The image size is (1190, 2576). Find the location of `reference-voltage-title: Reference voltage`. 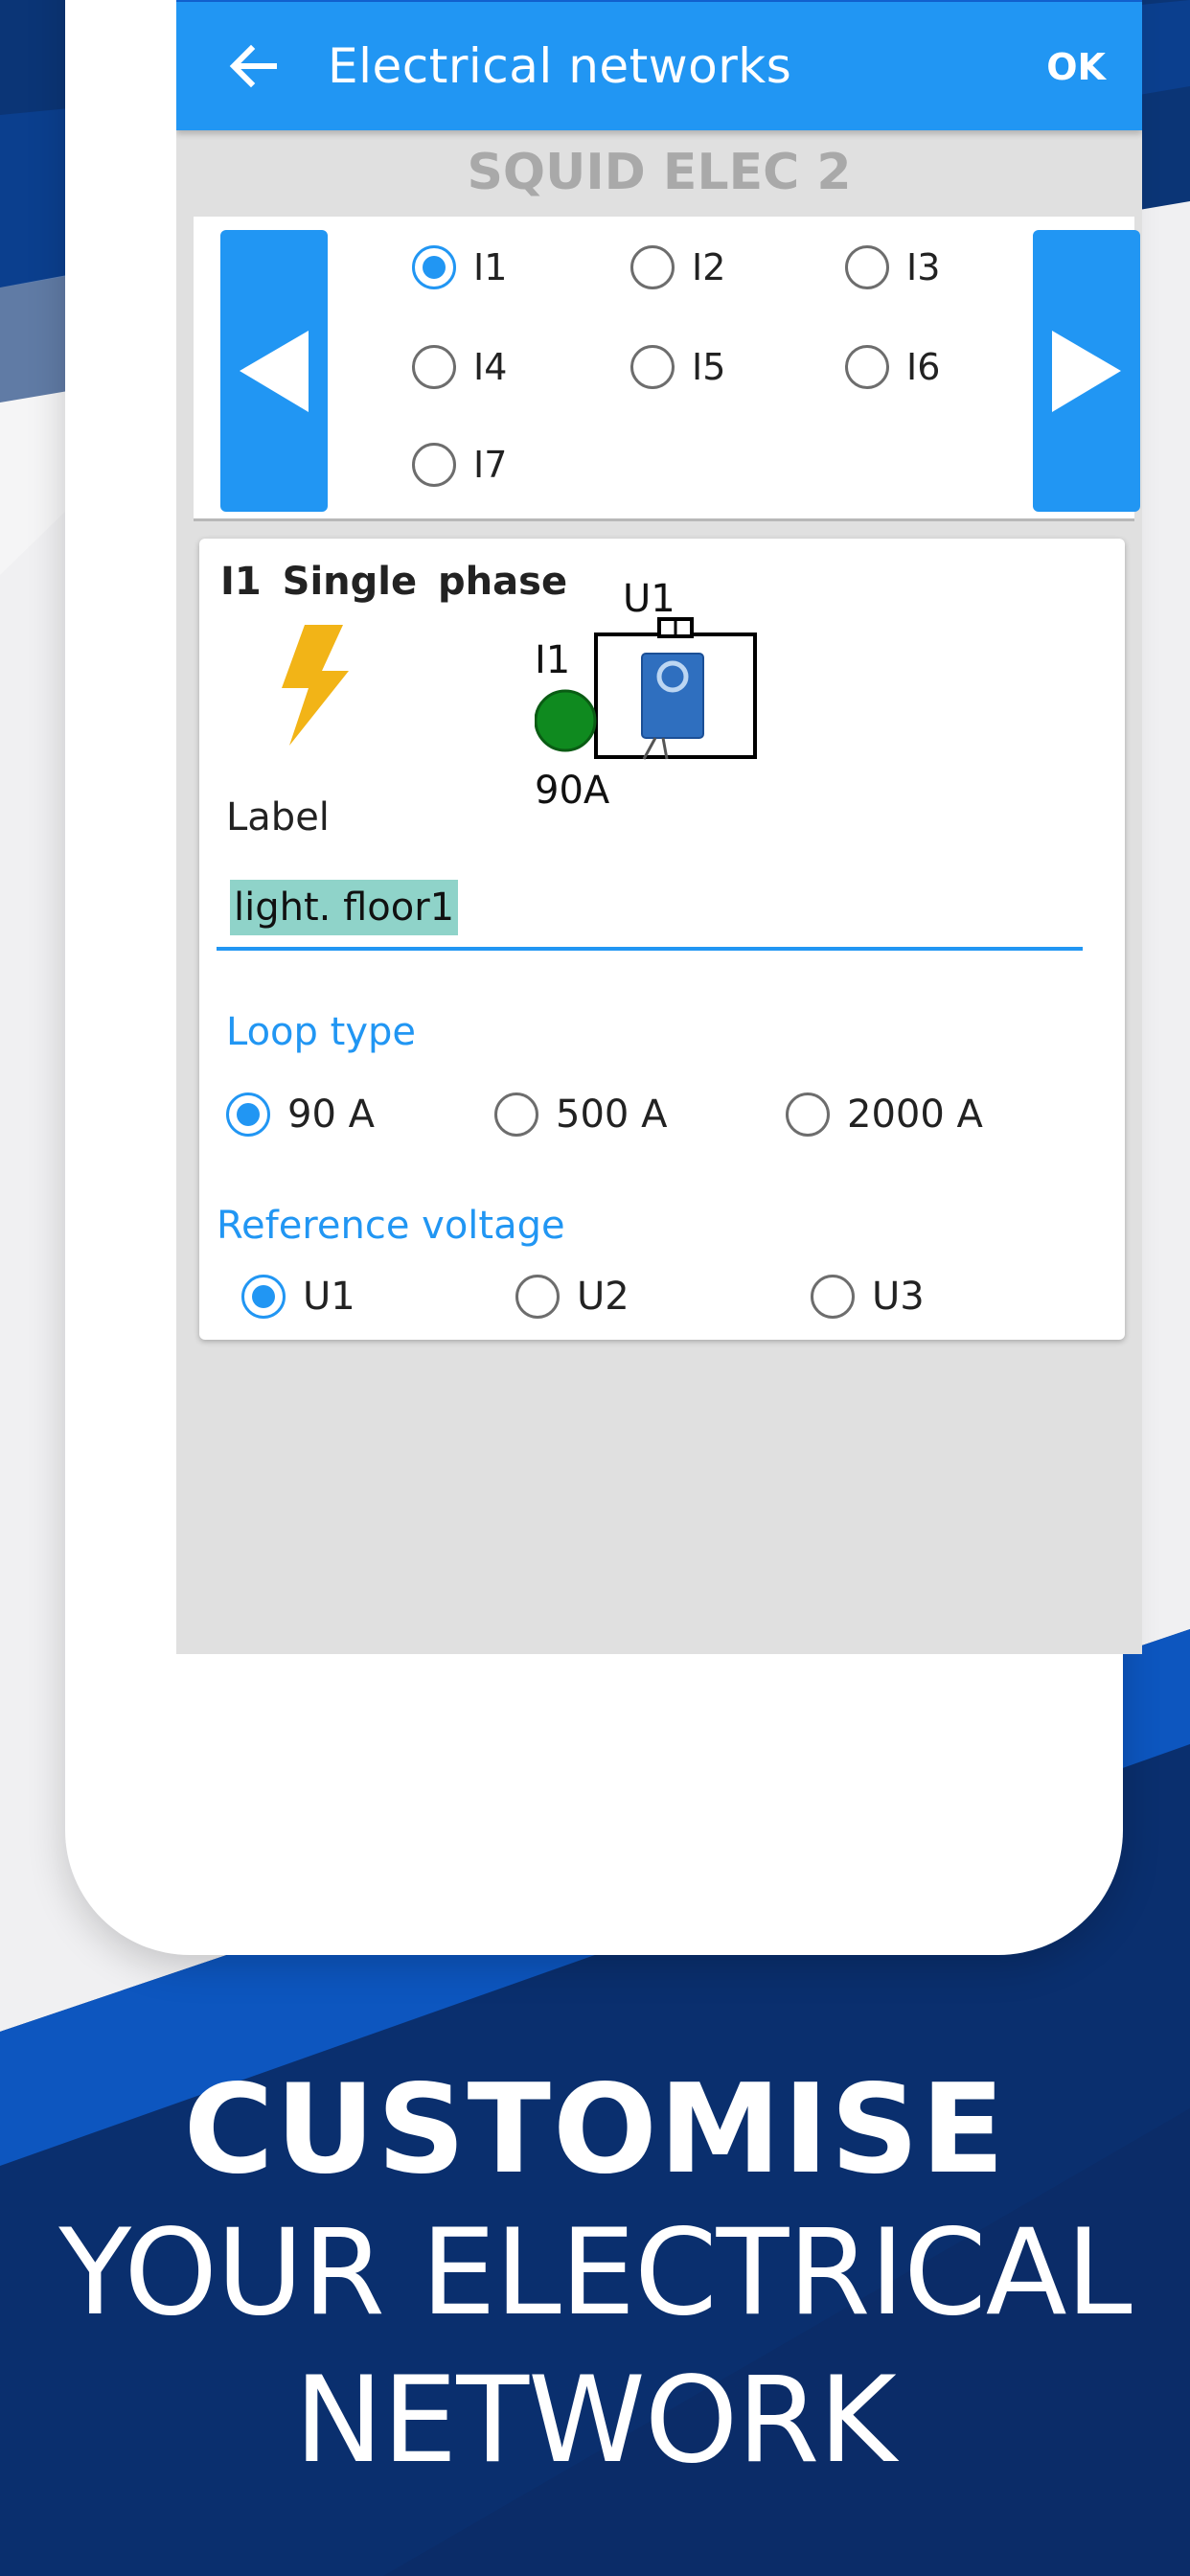

reference-voltage-title: Reference voltage is located at coordinates (391, 1226).